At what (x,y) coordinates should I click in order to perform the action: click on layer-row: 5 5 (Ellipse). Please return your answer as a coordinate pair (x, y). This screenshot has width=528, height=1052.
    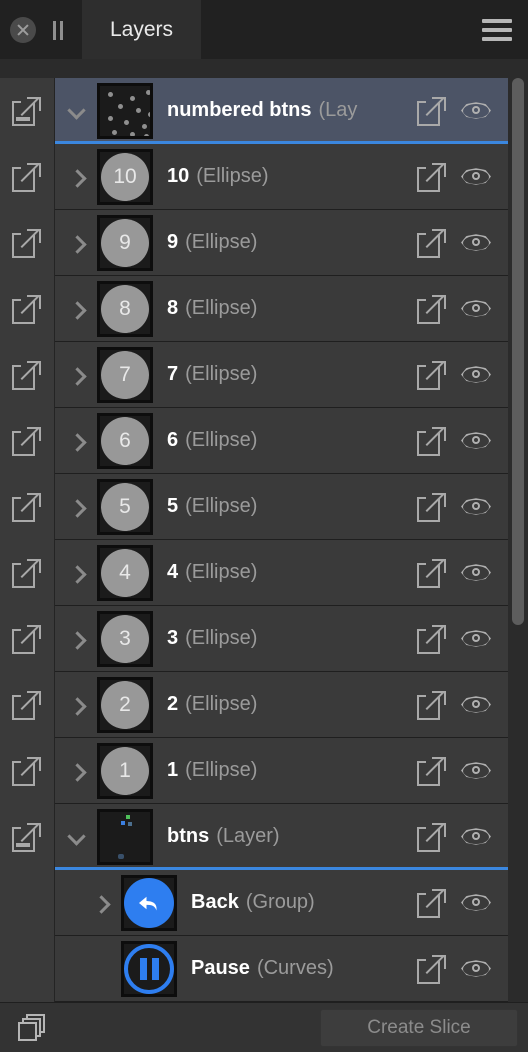
    Looking at the image, I should click on (254, 506).